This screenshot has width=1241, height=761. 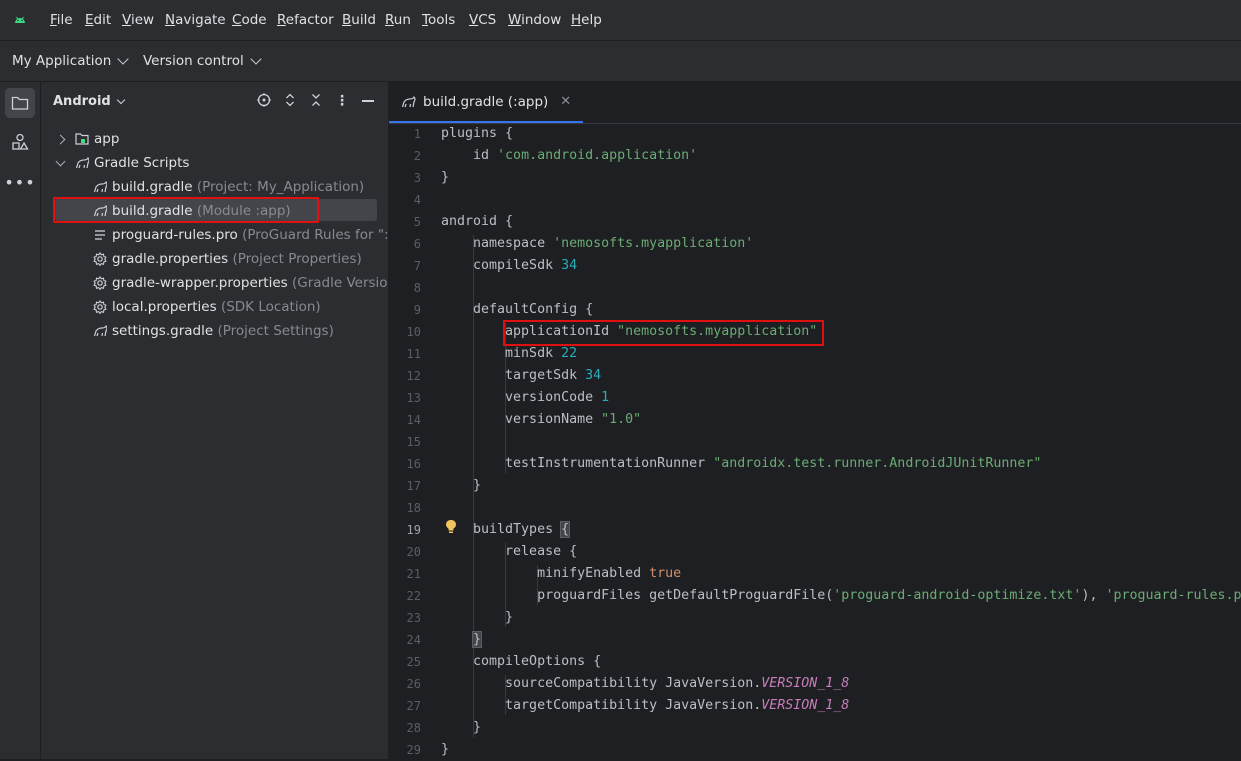 I want to click on line-number: 15, so click(x=413, y=442).